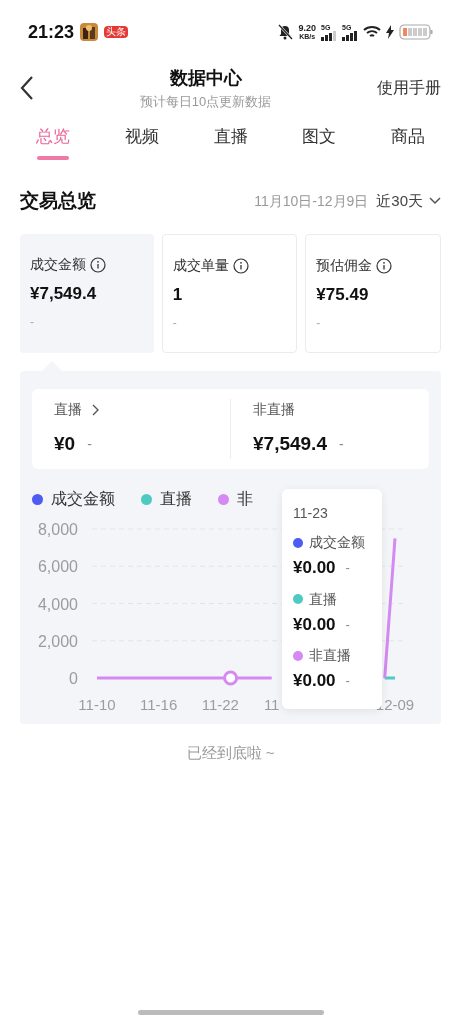 This screenshot has width=461, height=1024. Describe the element at coordinates (390, 32) in the screenshot. I see `charging-icon` at that location.